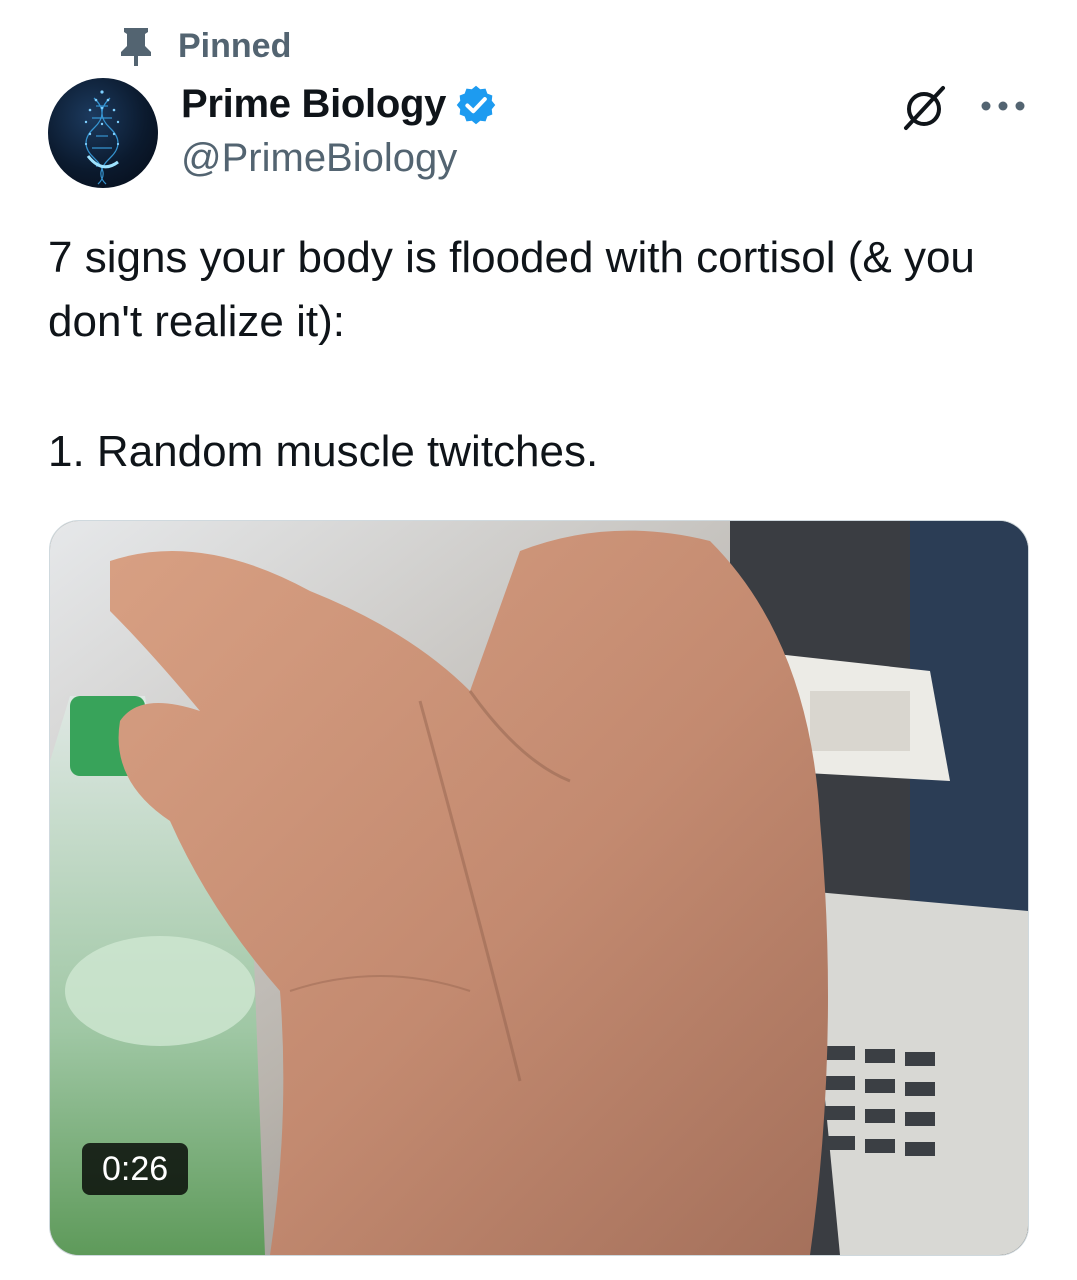  Describe the element at coordinates (103, 133) in the screenshot. I see `avatar` at that location.